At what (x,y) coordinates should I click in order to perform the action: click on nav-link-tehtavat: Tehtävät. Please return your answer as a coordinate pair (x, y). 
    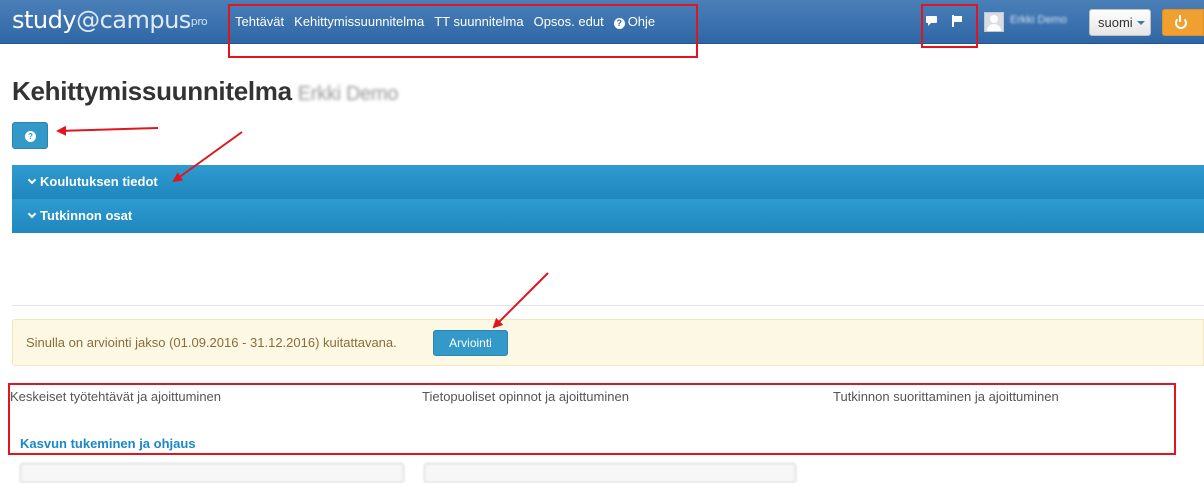
    Looking at the image, I should click on (259, 21).